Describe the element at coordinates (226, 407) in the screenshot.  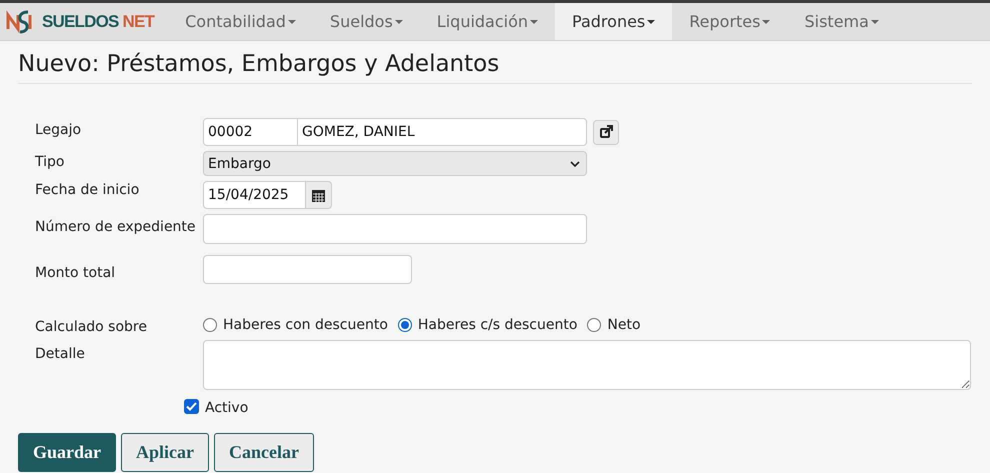
I see `checkbox-label: Activo` at that location.